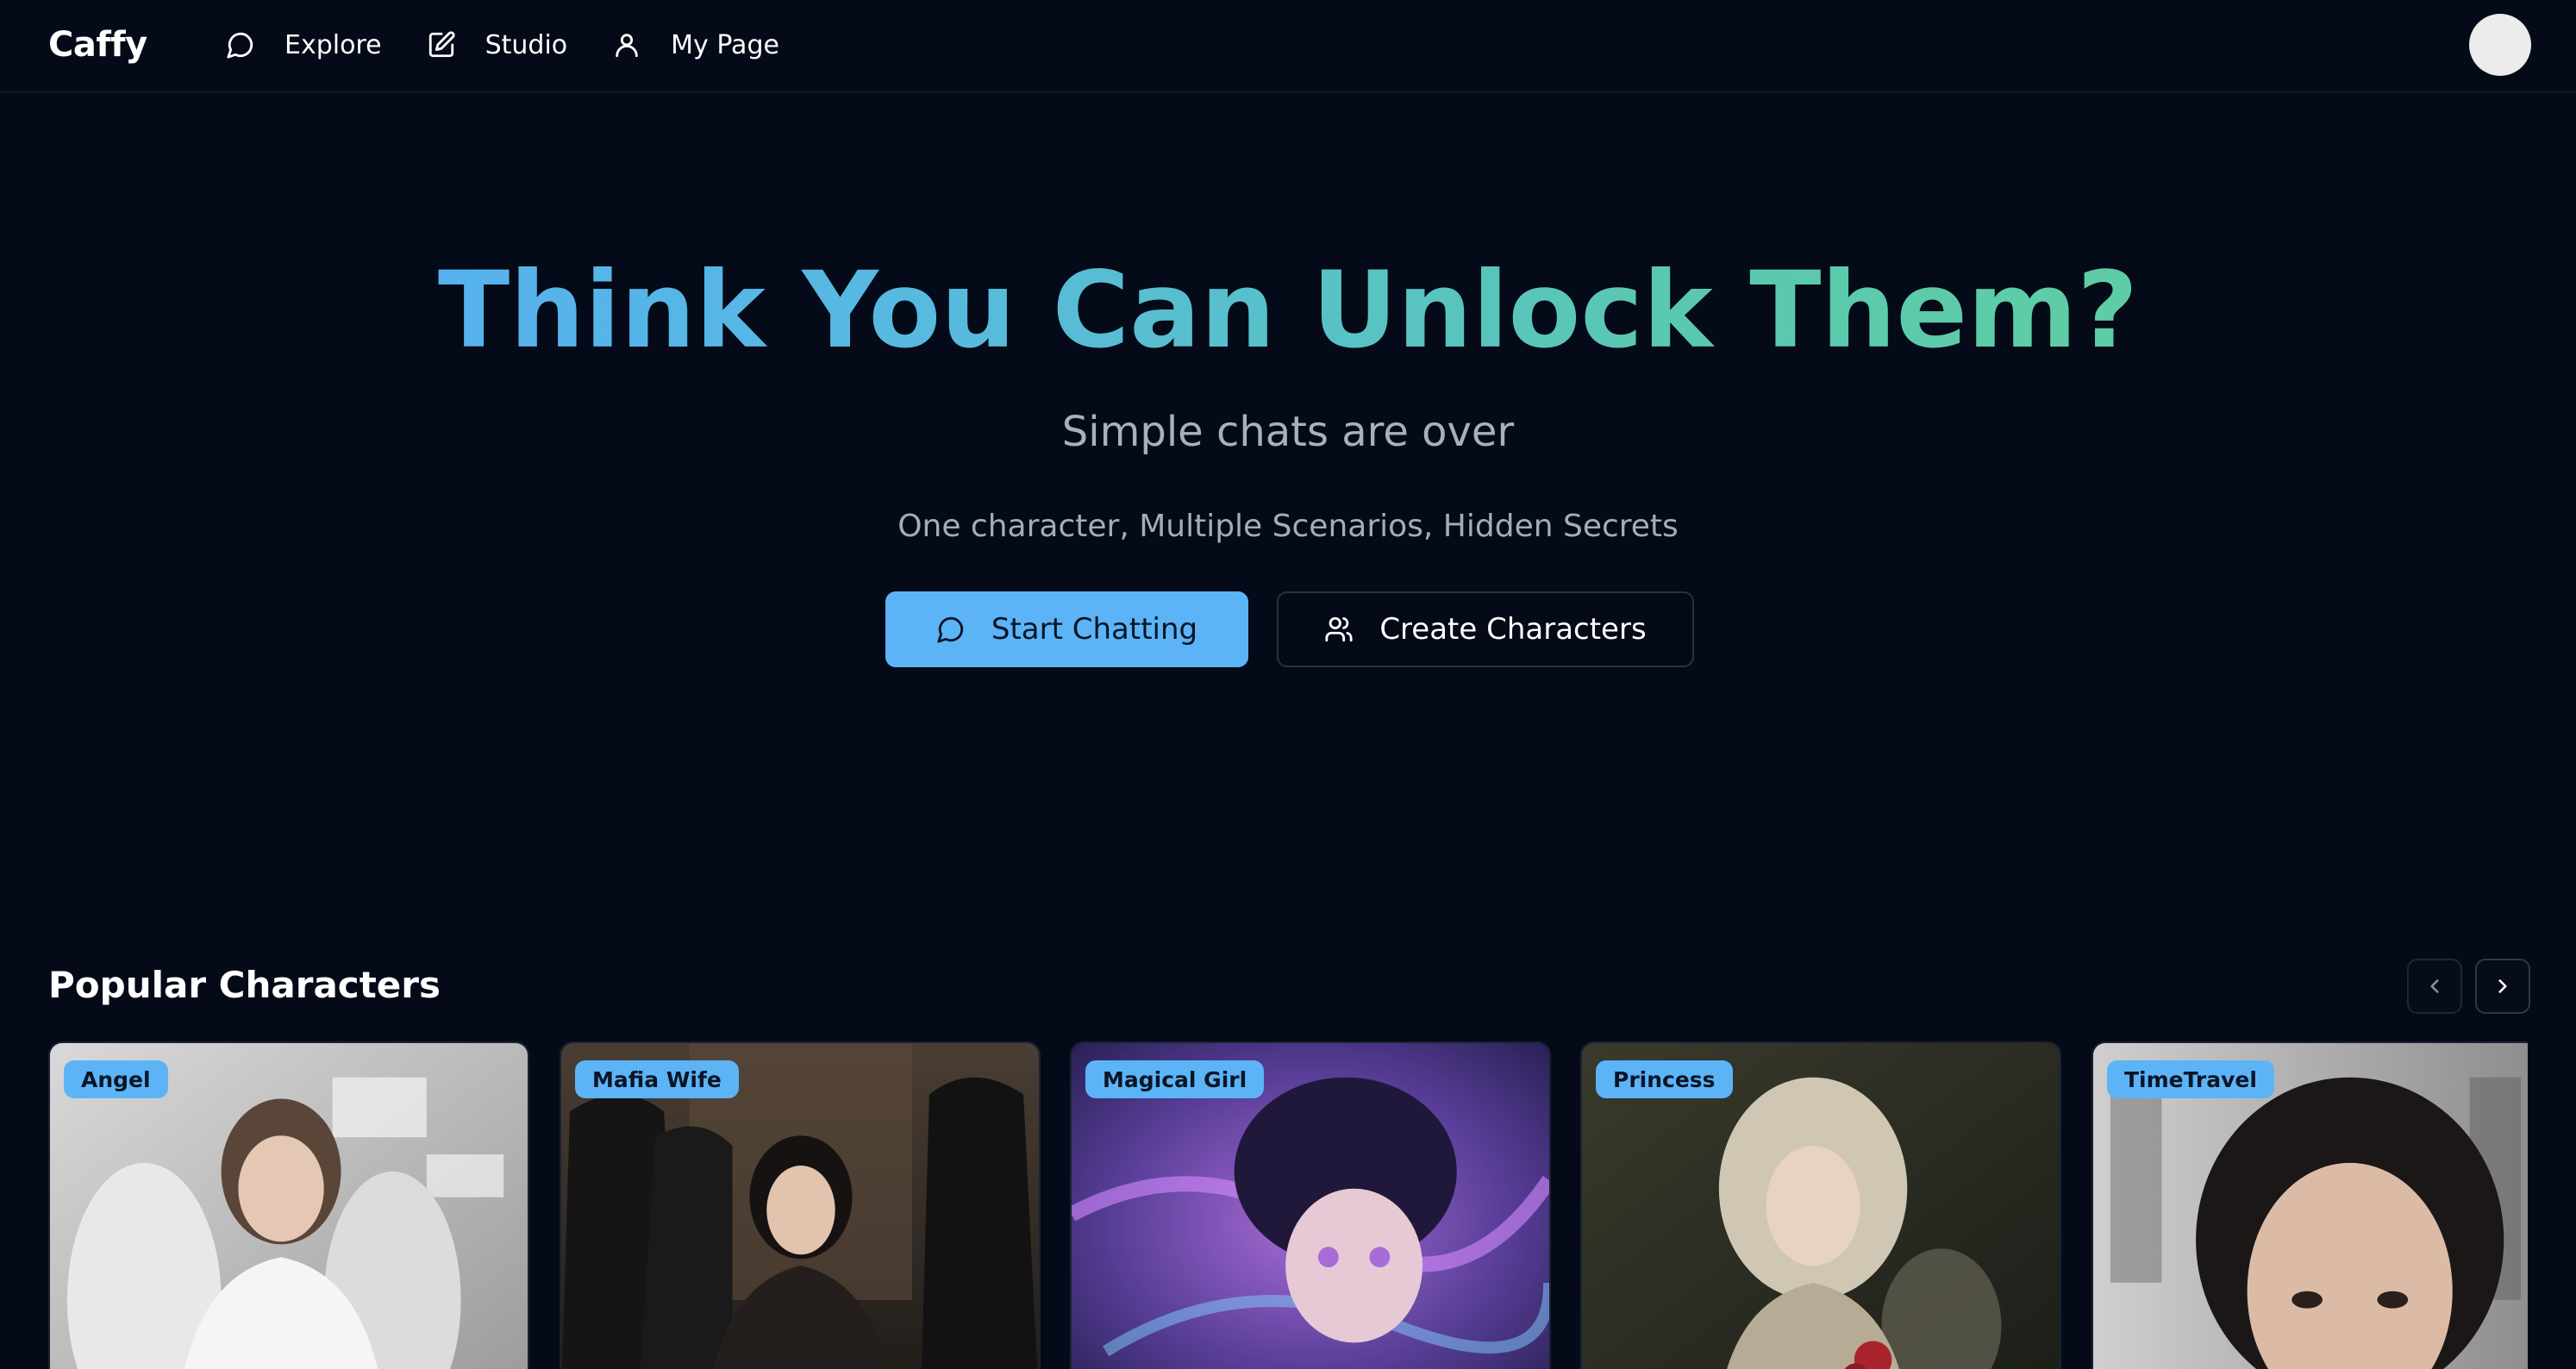  What do you see at coordinates (627, 46) in the screenshot?
I see `user-icon` at bounding box center [627, 46].